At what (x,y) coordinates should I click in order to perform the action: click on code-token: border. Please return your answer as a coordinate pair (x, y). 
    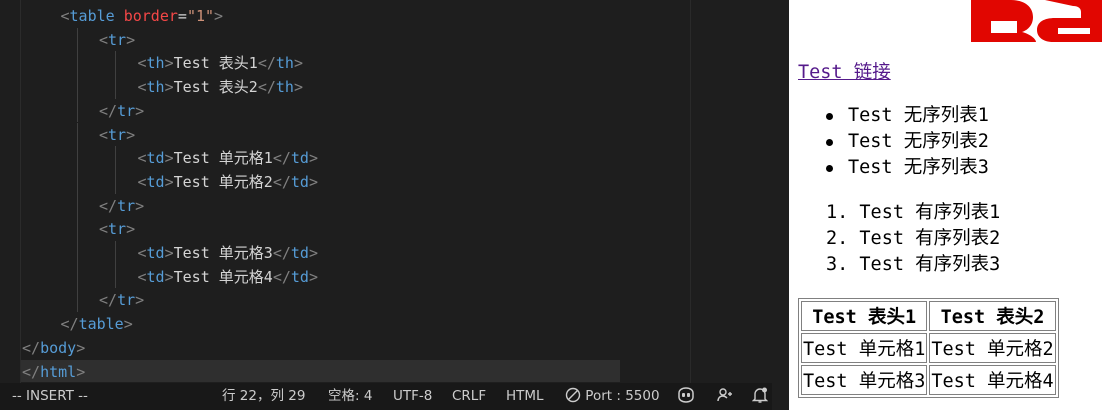
    Looking at the image, I should click on (150, 16).